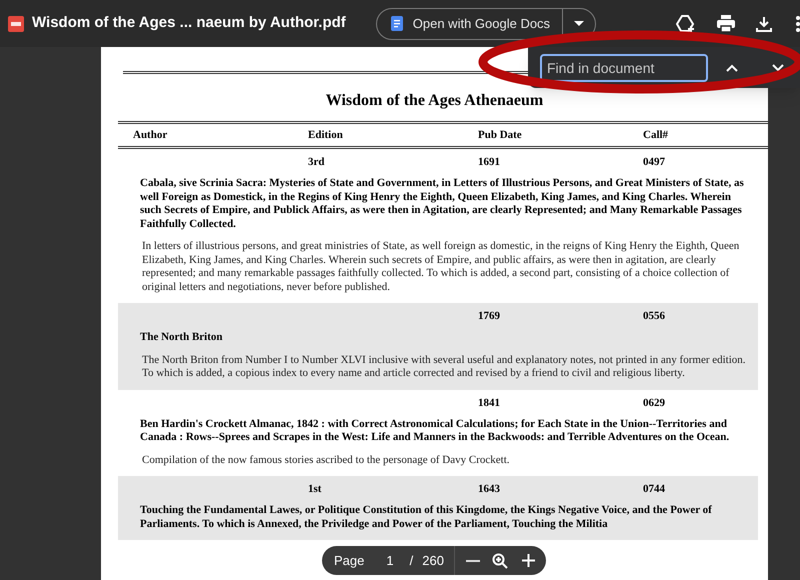  I want to click on page-number-field: 1, so click(390, 560).